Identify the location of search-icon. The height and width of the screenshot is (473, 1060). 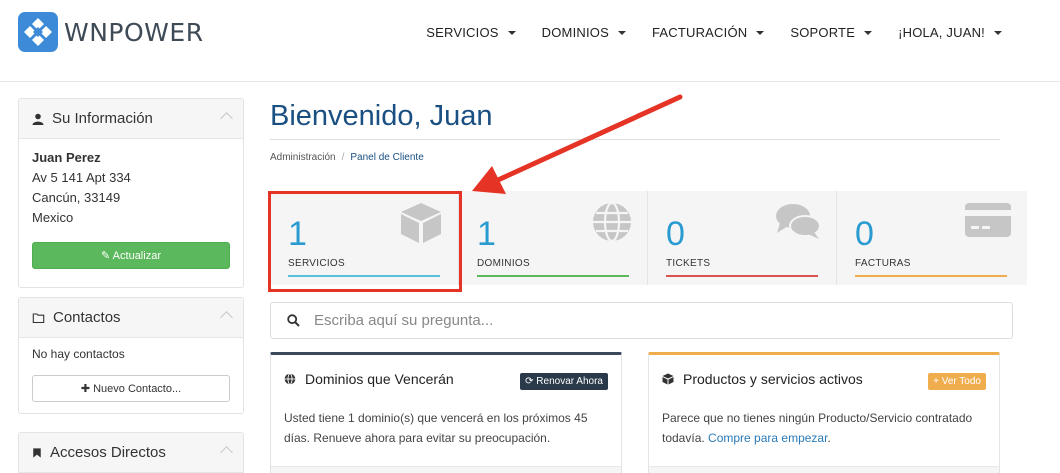
(293, 320).